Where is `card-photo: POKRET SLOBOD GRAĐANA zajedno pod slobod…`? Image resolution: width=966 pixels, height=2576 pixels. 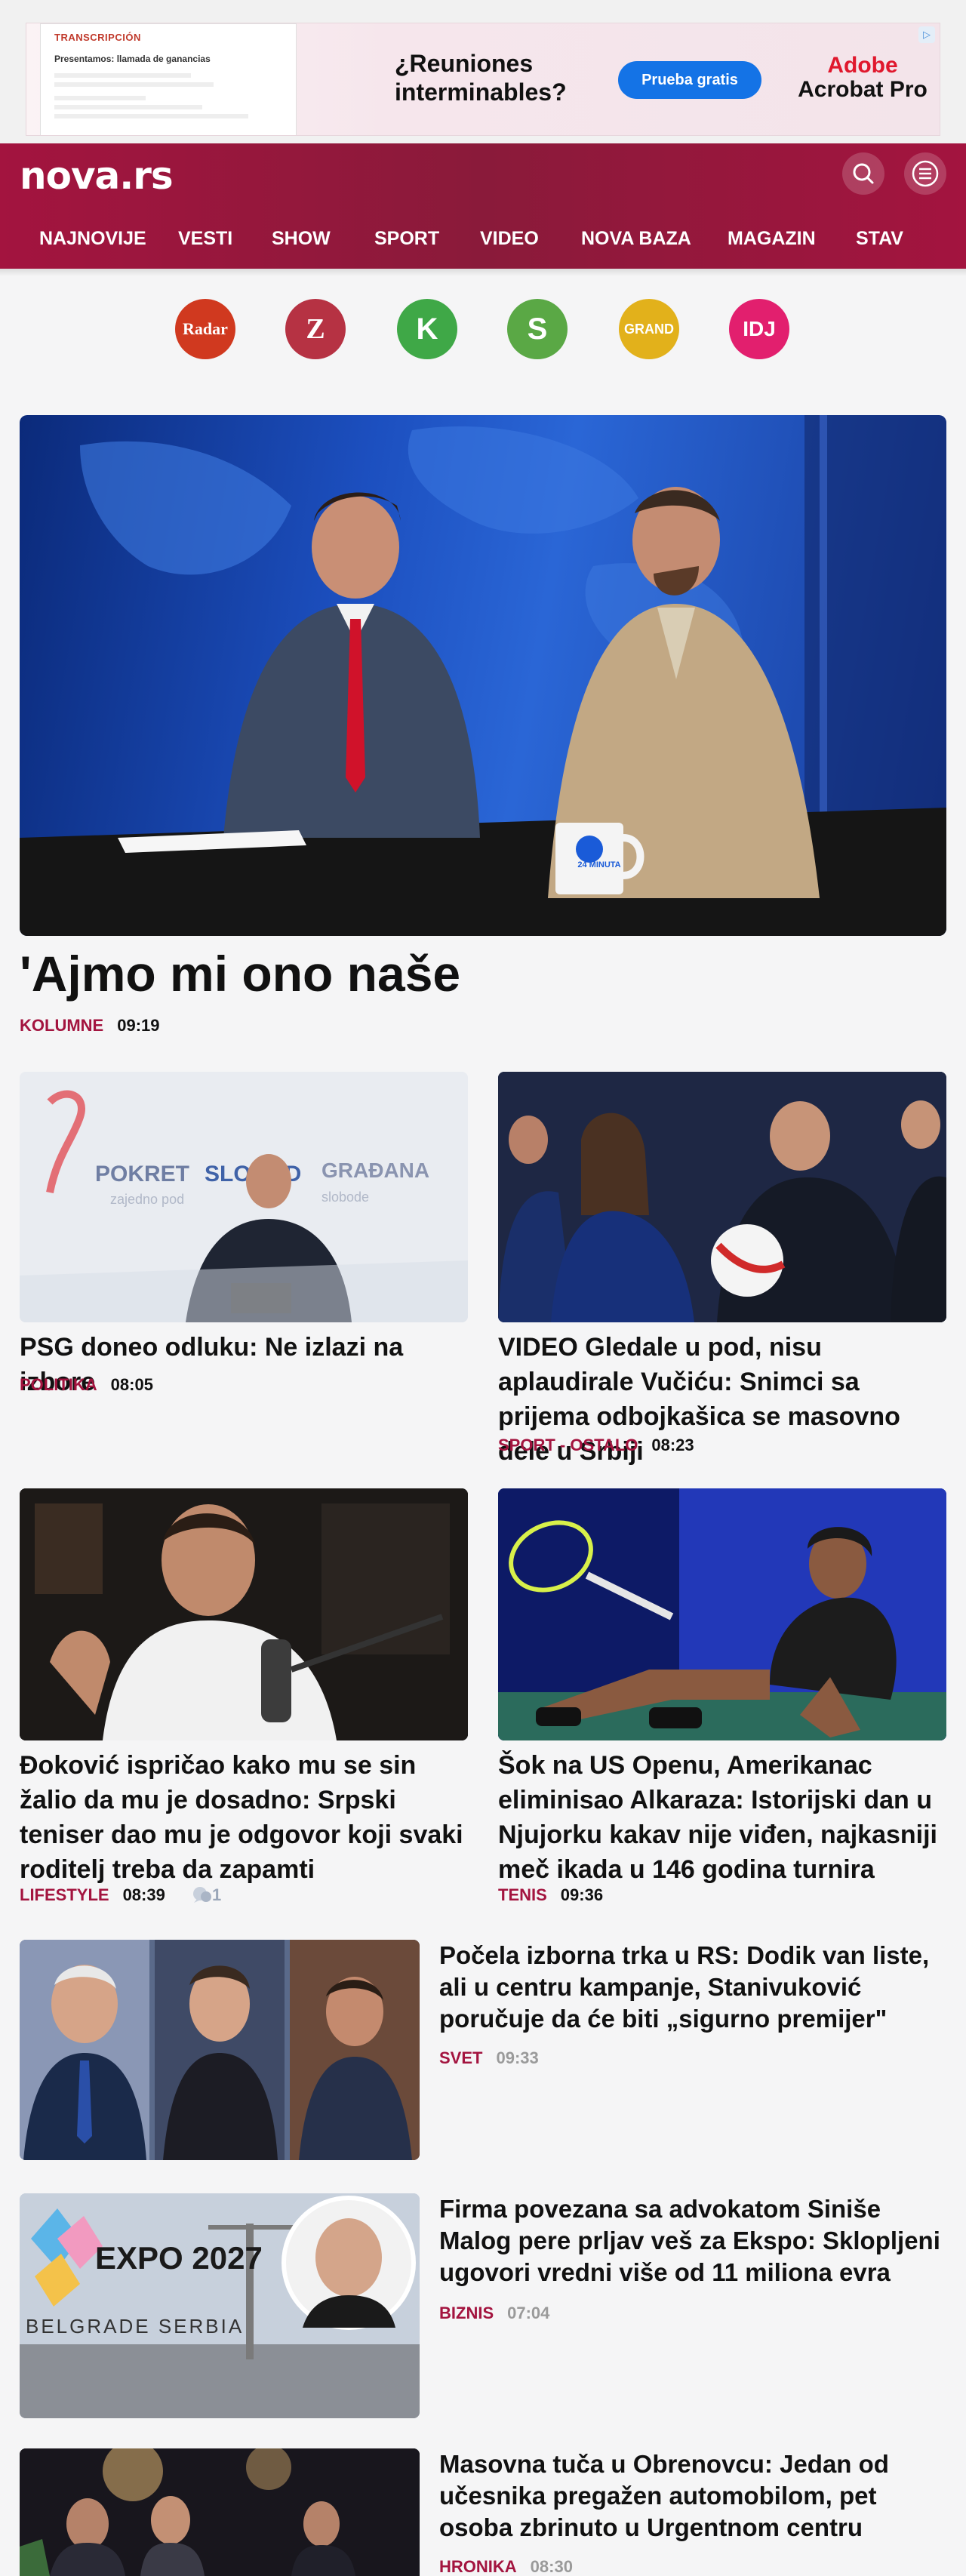 card-photo: POKRET SLOBOD GRAĐANA zajedno pod slobod… is located at coordinates (244, 1197).